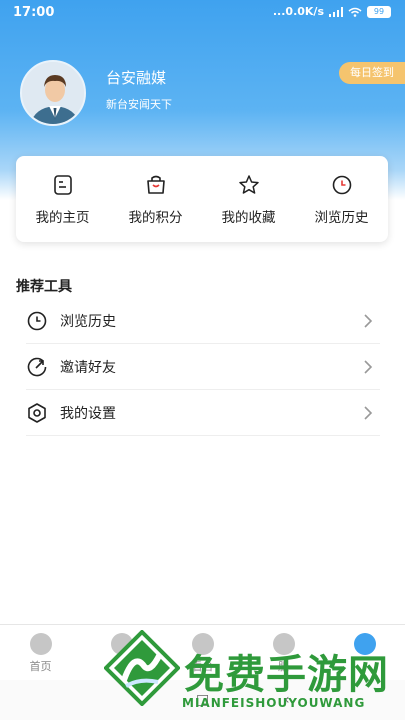 This screenshot has width=405, height=720. I want to click on tab-label: 首页, so click(40, 666).